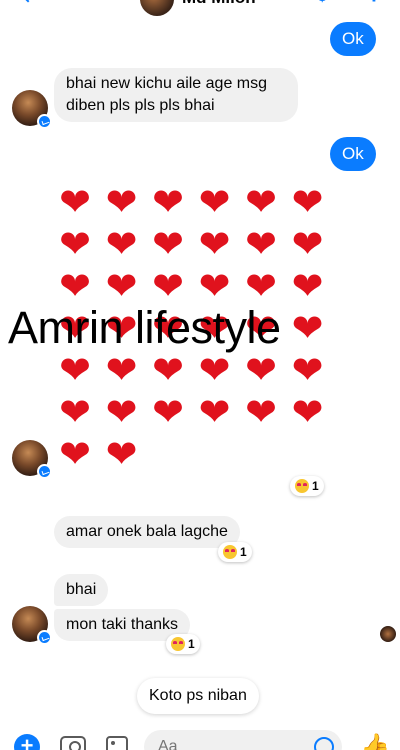  What do you see at coordinates (198, 696) in the screenshot?
I see `quick-reply-suggestion: Koto ps niban` at bounding box center [198, 696].